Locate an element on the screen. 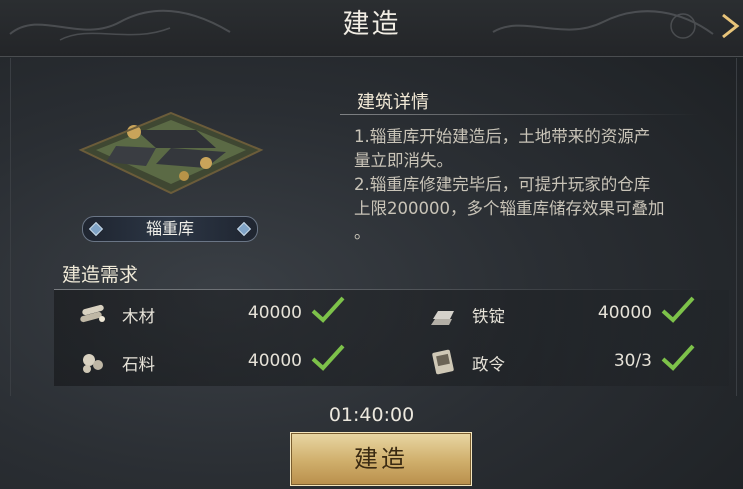 The height and width of the screenshot is (489, 743). requirement-iron: 铁锭 40000 is located at coordinates (562, 315).